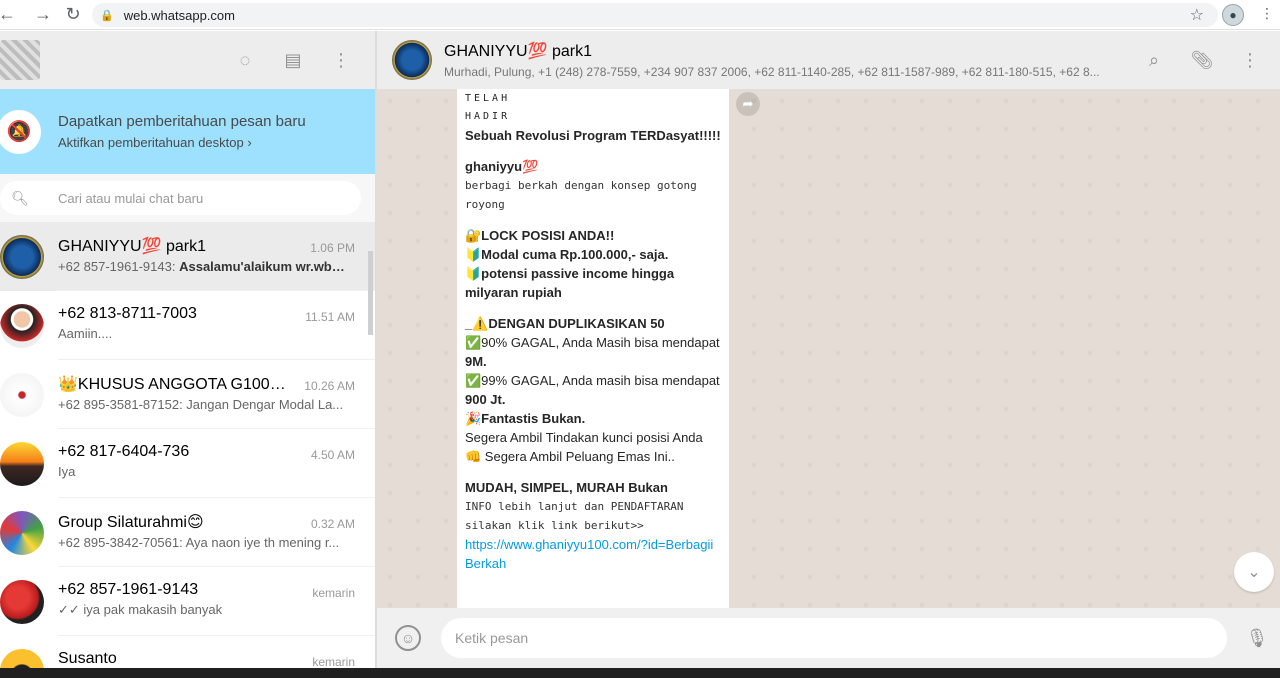 The image size is (1280, 678). I want to click on message-placeholder: Ketik pesan, so click(492, 638).